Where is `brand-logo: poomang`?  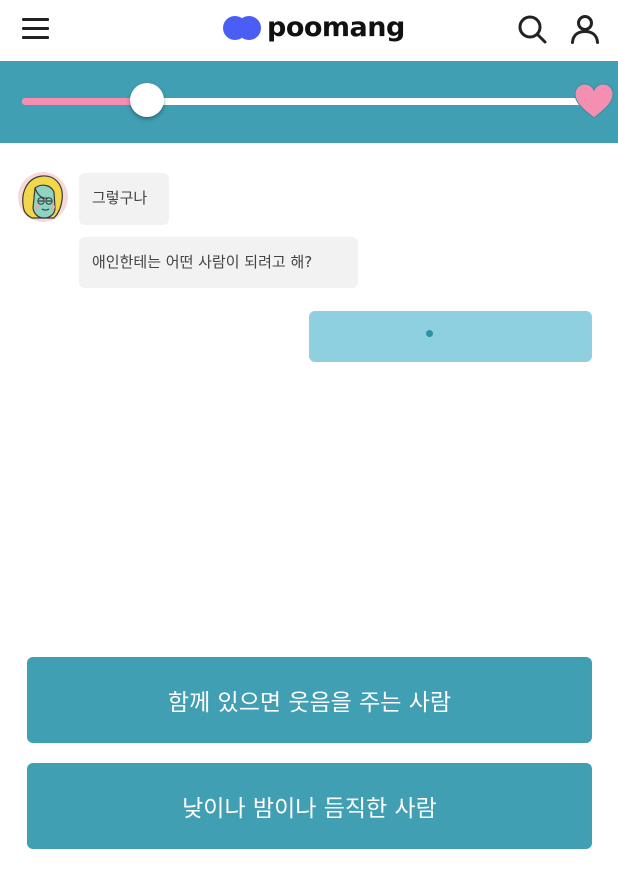 brand-logo: poomang is located at coordinates (313, 28).